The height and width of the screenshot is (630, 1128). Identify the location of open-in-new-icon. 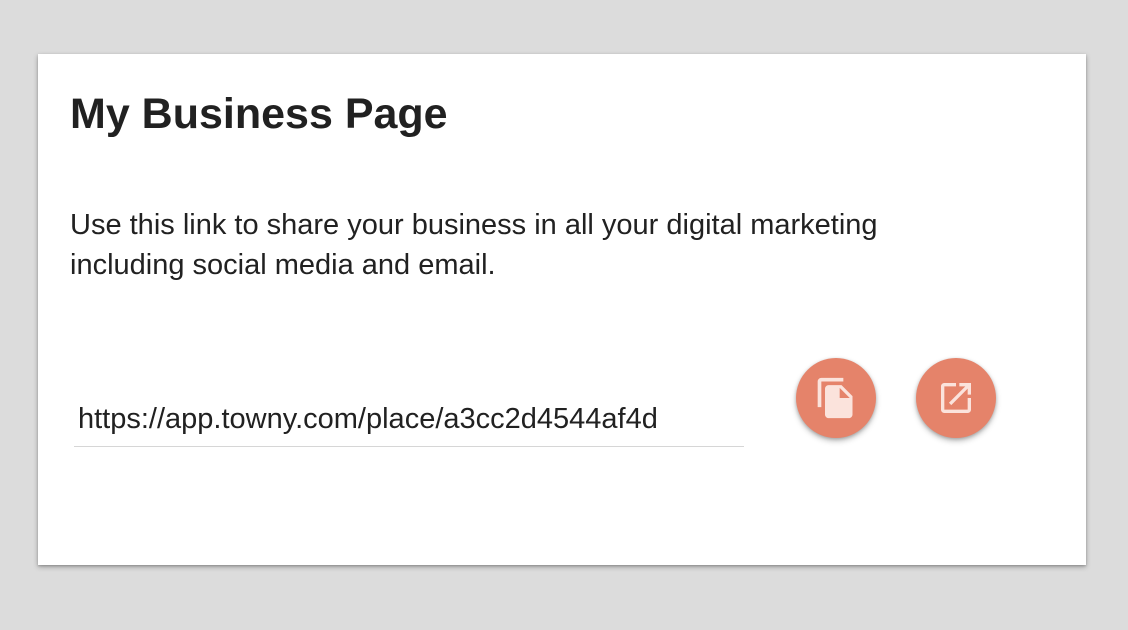
(956, 398).